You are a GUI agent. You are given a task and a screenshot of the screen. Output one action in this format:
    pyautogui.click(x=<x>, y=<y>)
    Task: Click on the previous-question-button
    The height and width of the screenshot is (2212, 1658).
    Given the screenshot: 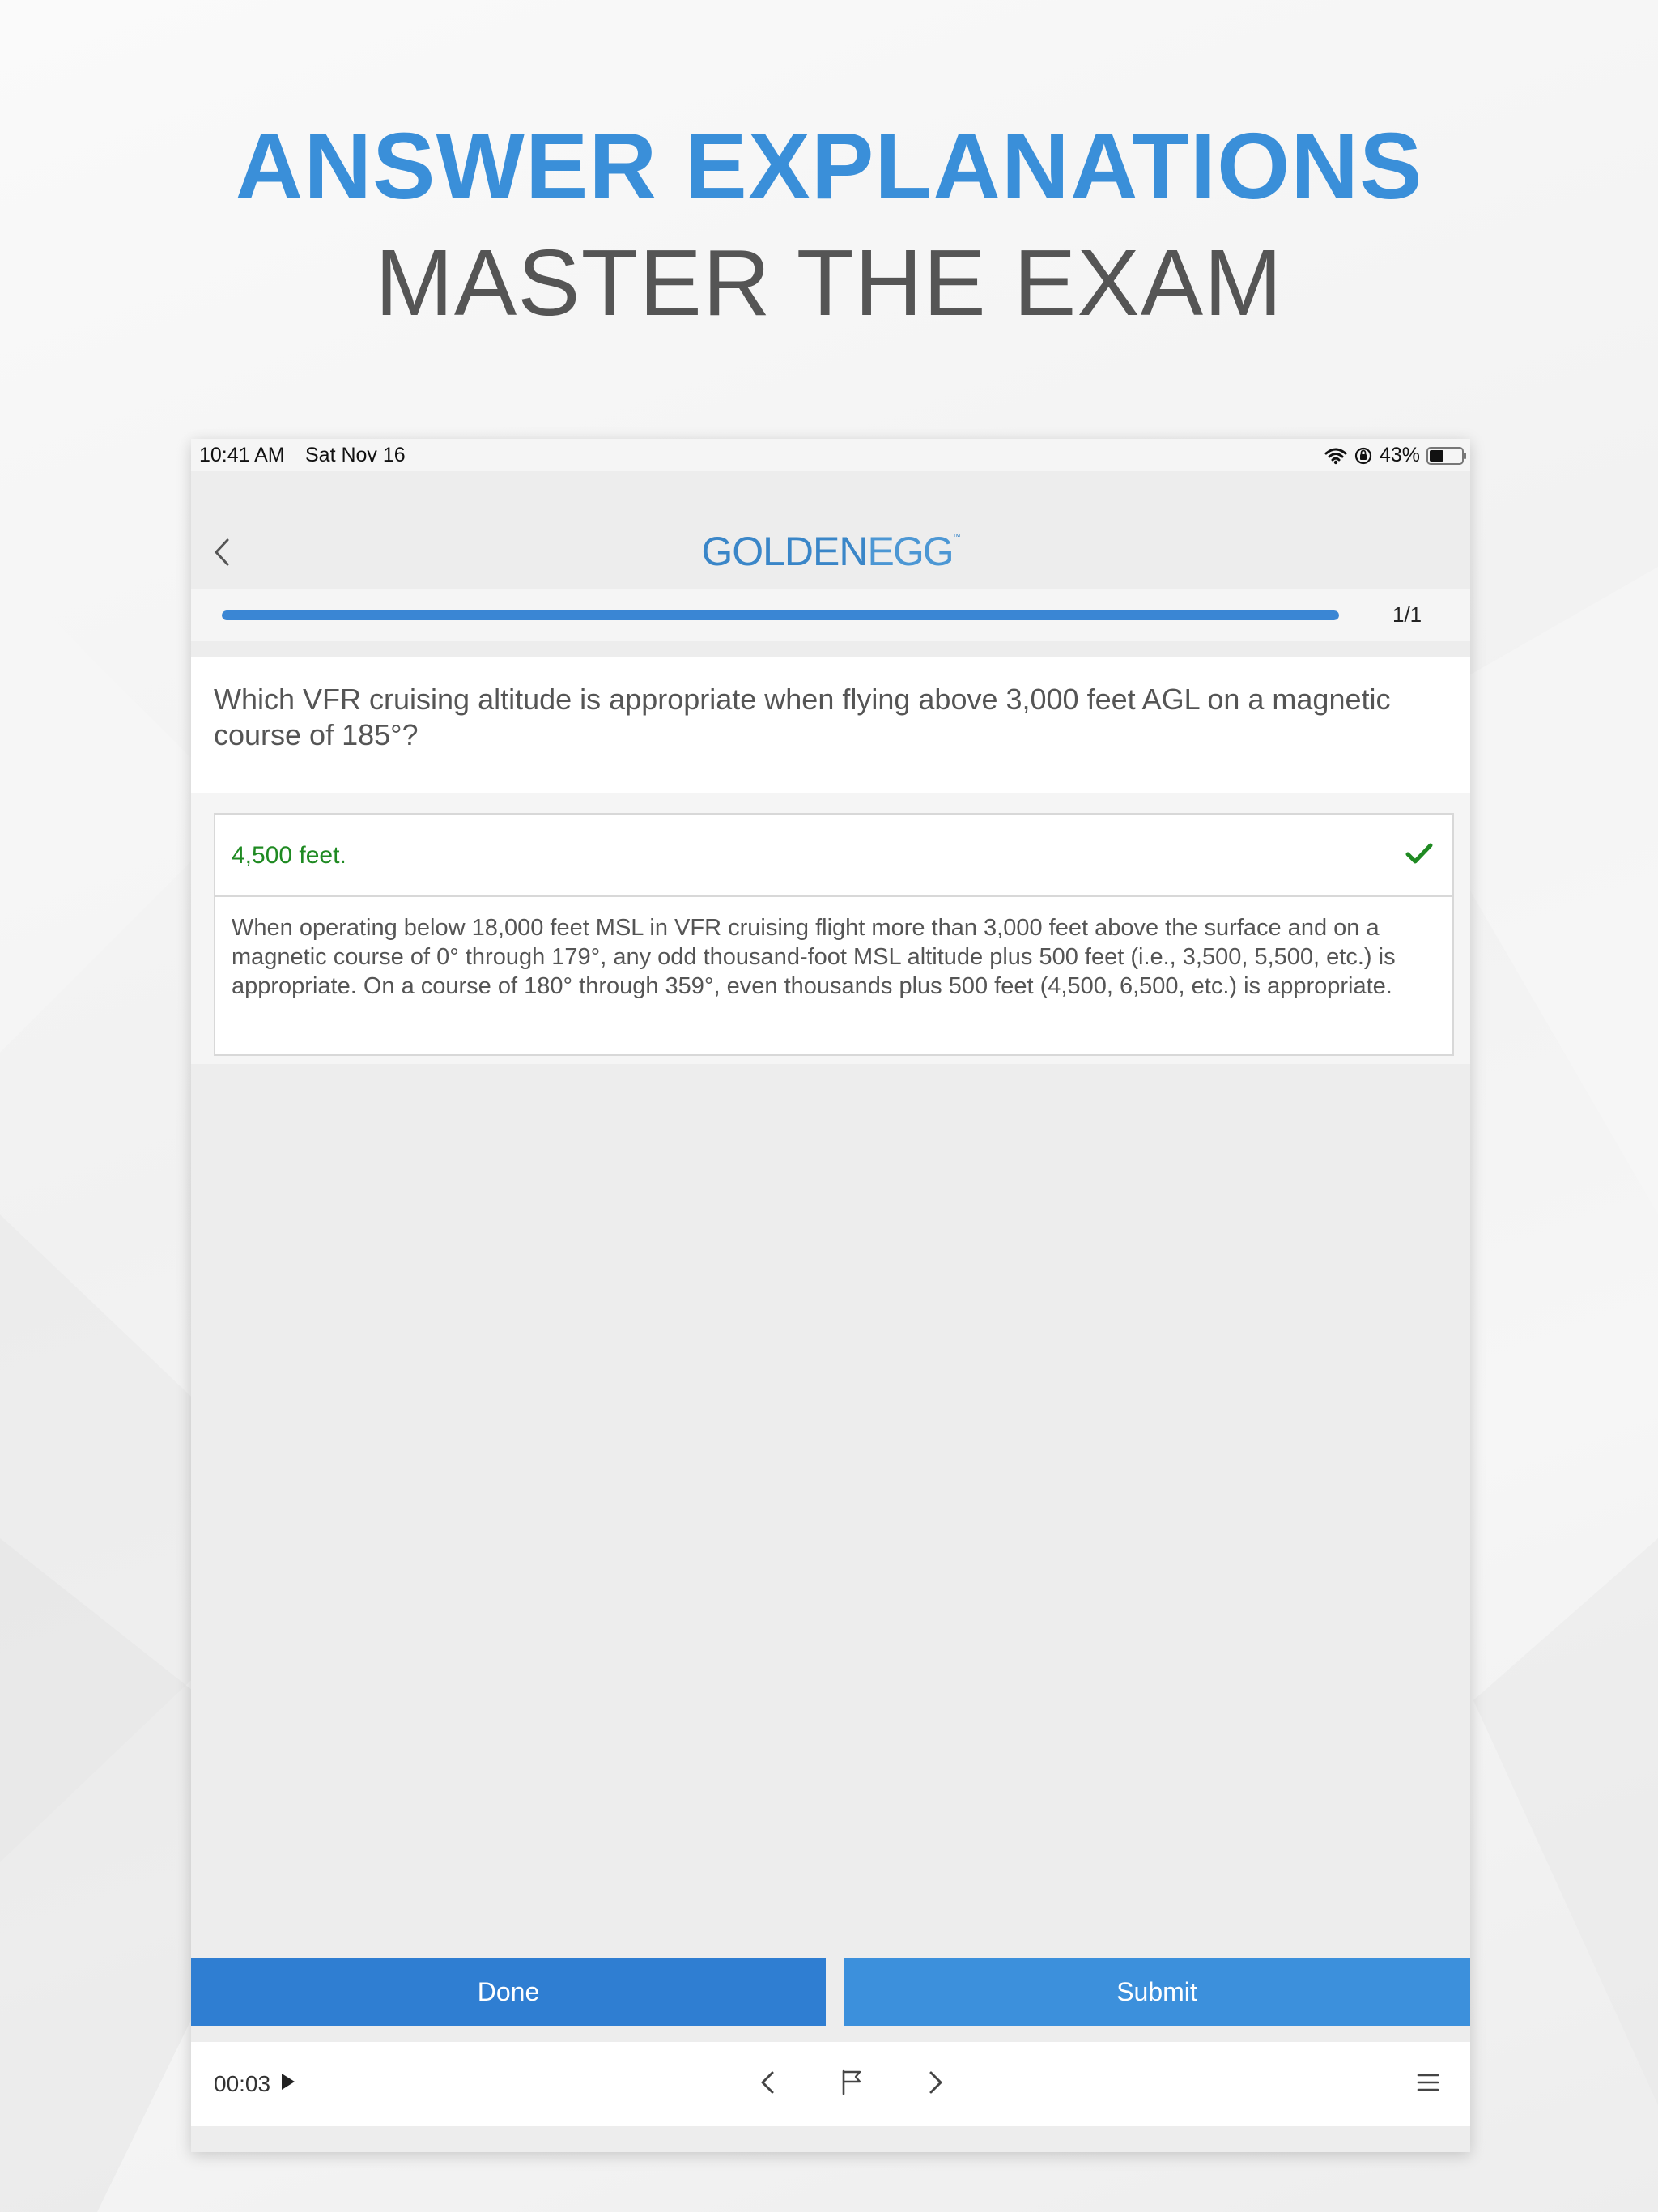 What is the action you would take?
    pyautogui.click(x=767, y=2084)
    